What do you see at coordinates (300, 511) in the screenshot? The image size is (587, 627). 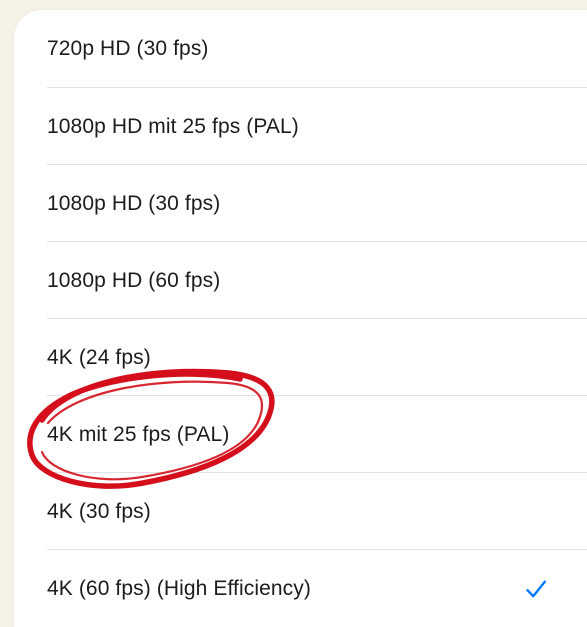 I see `format-option-4k-30: 4K (30 fps)` at bounding box center [300, 511].